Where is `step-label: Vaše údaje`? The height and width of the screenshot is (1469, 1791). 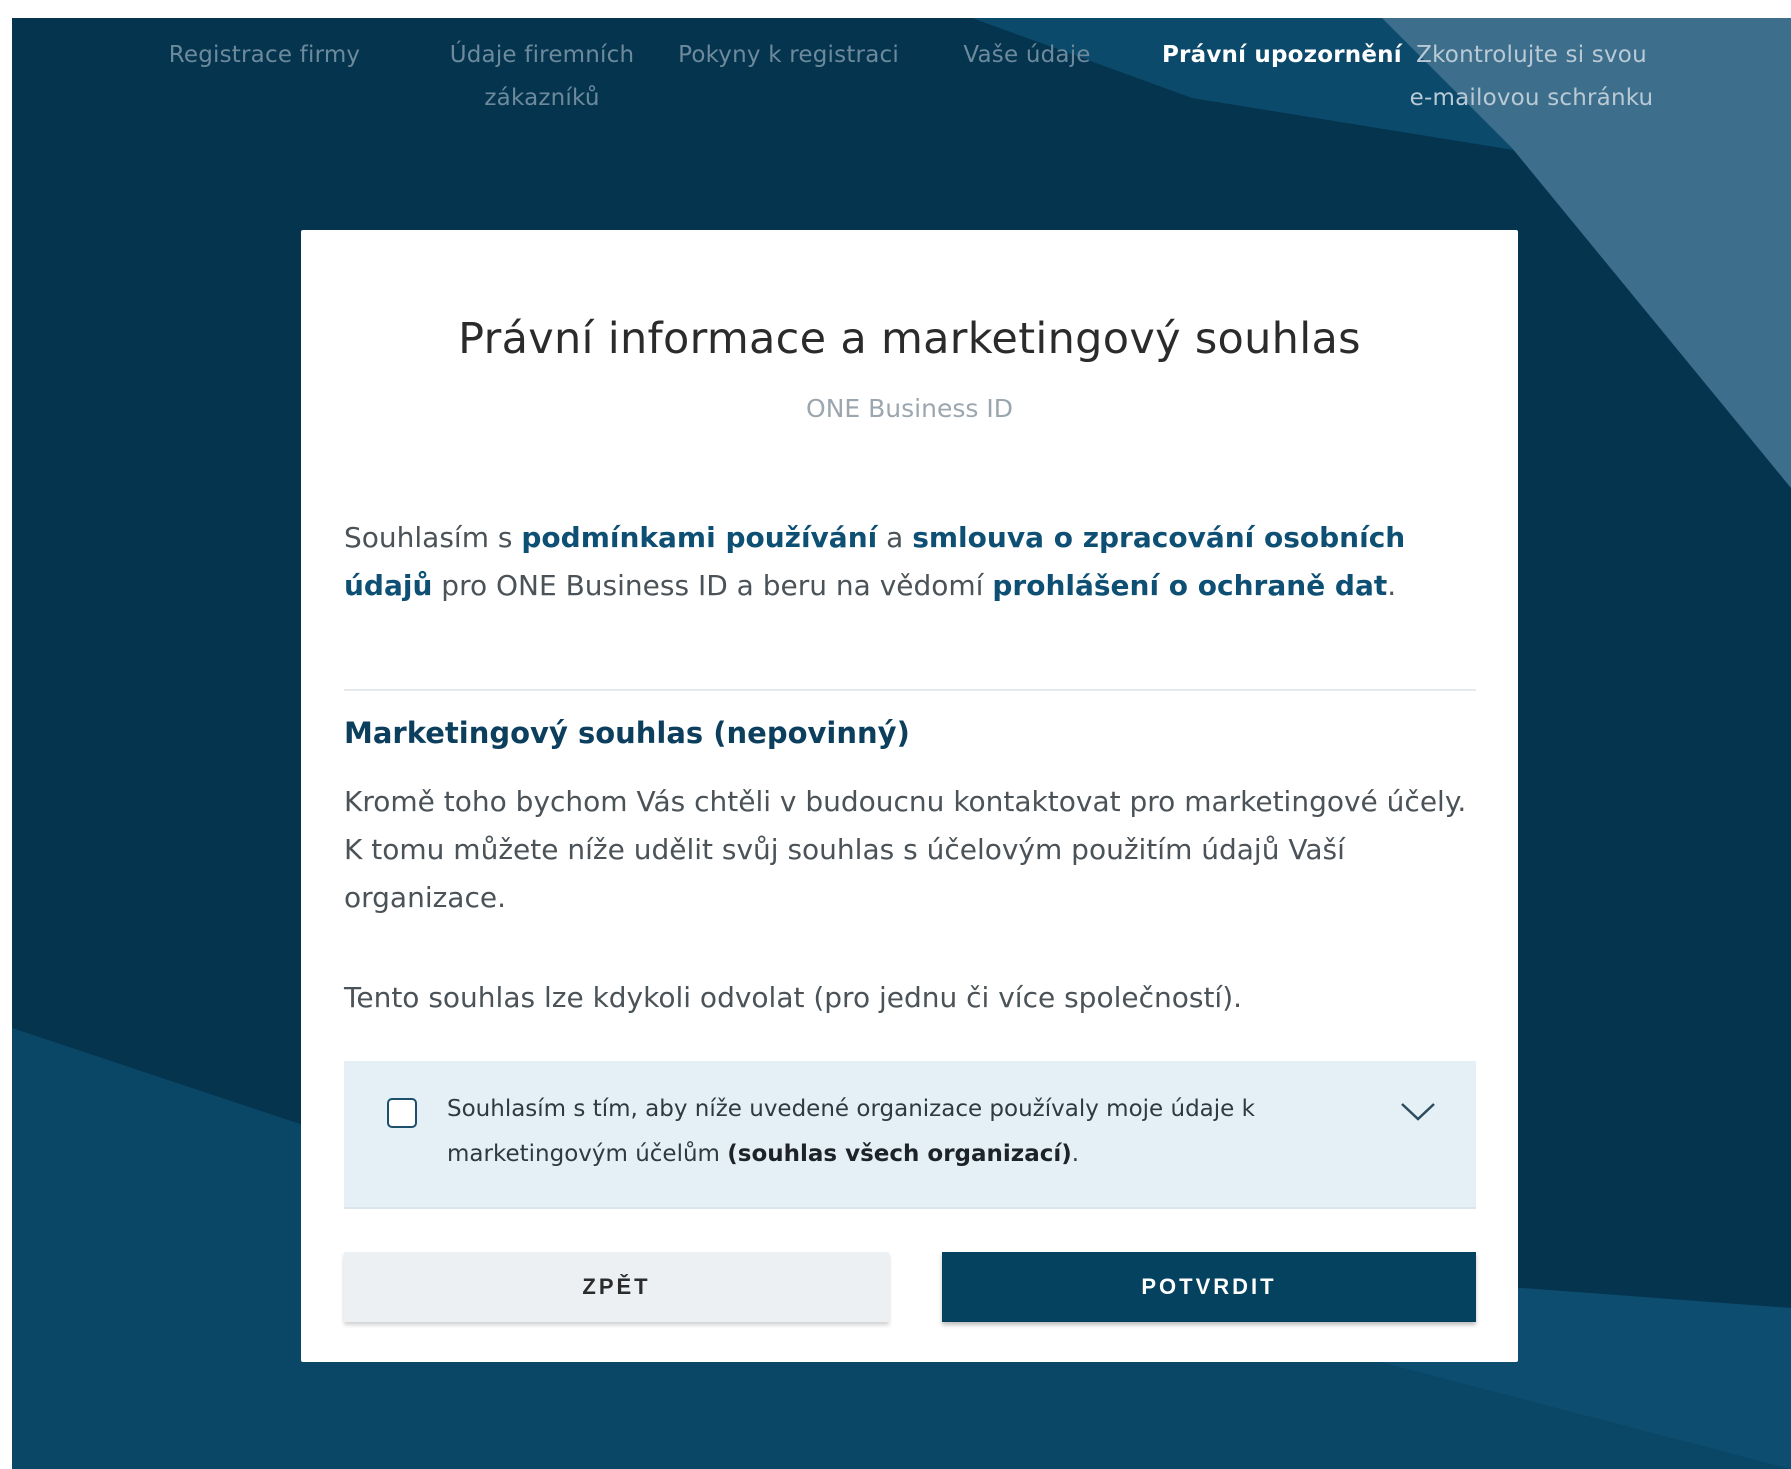
step-label: Vaše údaje is located at coordinates (1027, 55).